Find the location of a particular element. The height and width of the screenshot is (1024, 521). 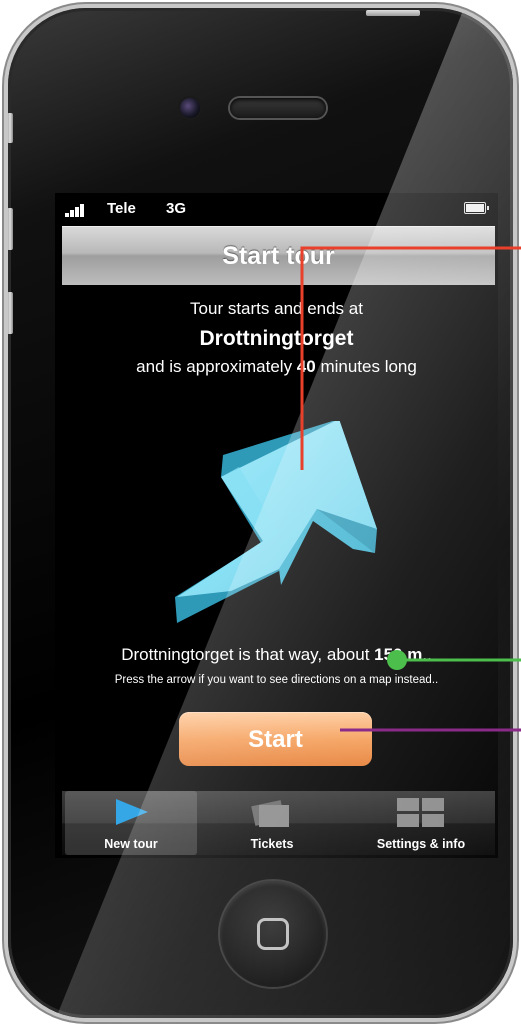

home-square-icon is located at coordinates (273, 934).